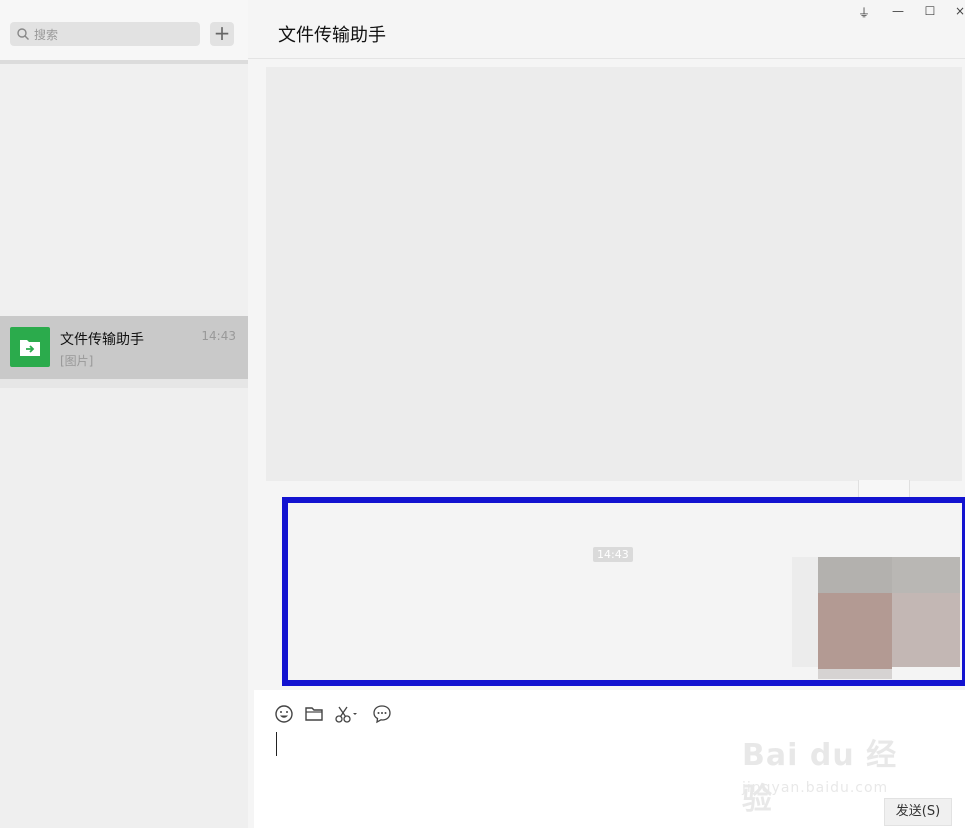 Image resolution: width=965 pixels, height=828 pixels. I want to click on chat-bubble-icon, so click(382, 714).